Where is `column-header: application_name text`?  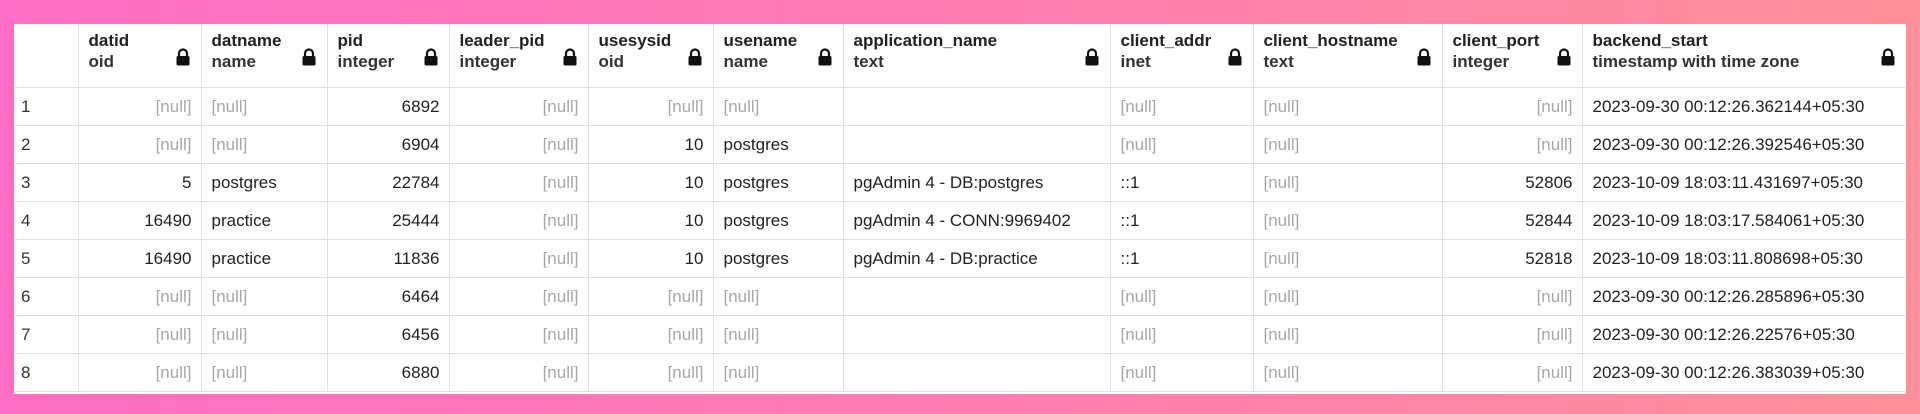 column-header: application_name text is located at coordinates (977, 56).